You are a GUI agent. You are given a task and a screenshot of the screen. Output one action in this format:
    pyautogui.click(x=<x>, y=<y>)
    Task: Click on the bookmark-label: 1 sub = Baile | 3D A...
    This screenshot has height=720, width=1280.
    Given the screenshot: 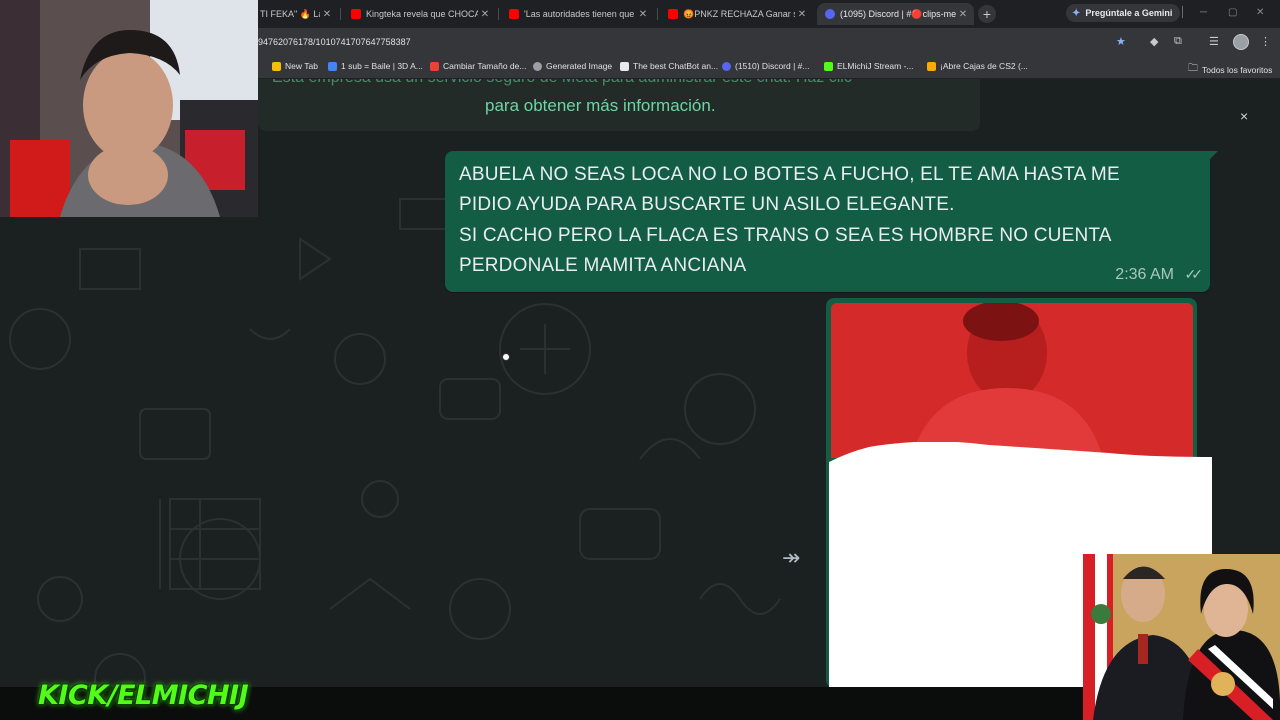 What is the action you would take?
    pyautogui.click(x=382, y=66)
    